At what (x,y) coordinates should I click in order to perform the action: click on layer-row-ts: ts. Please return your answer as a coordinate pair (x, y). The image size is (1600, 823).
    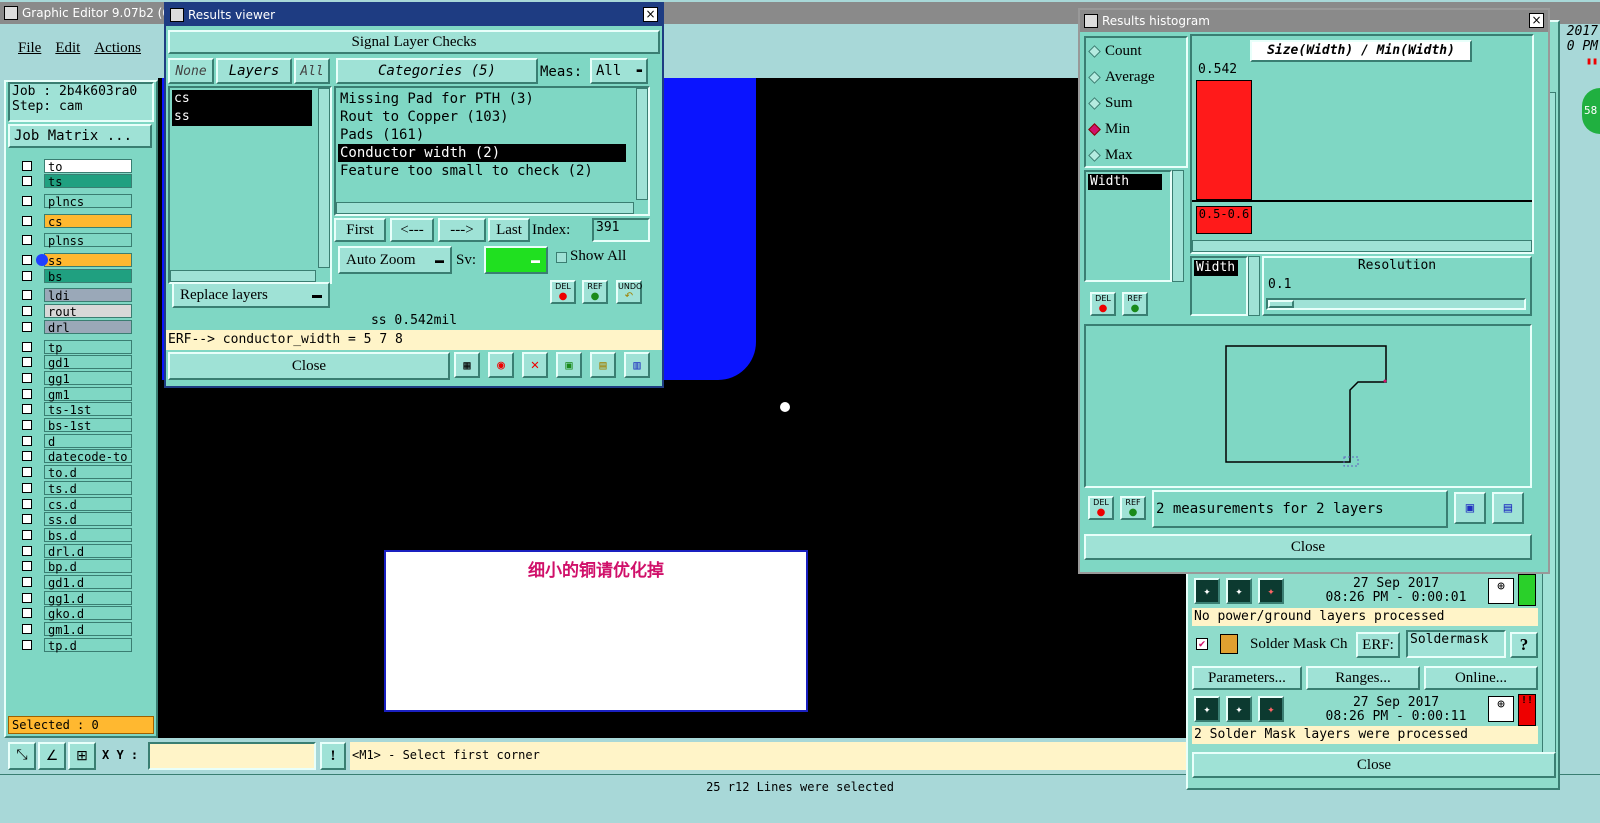
    Looking at the image, I should click on (75, 181).